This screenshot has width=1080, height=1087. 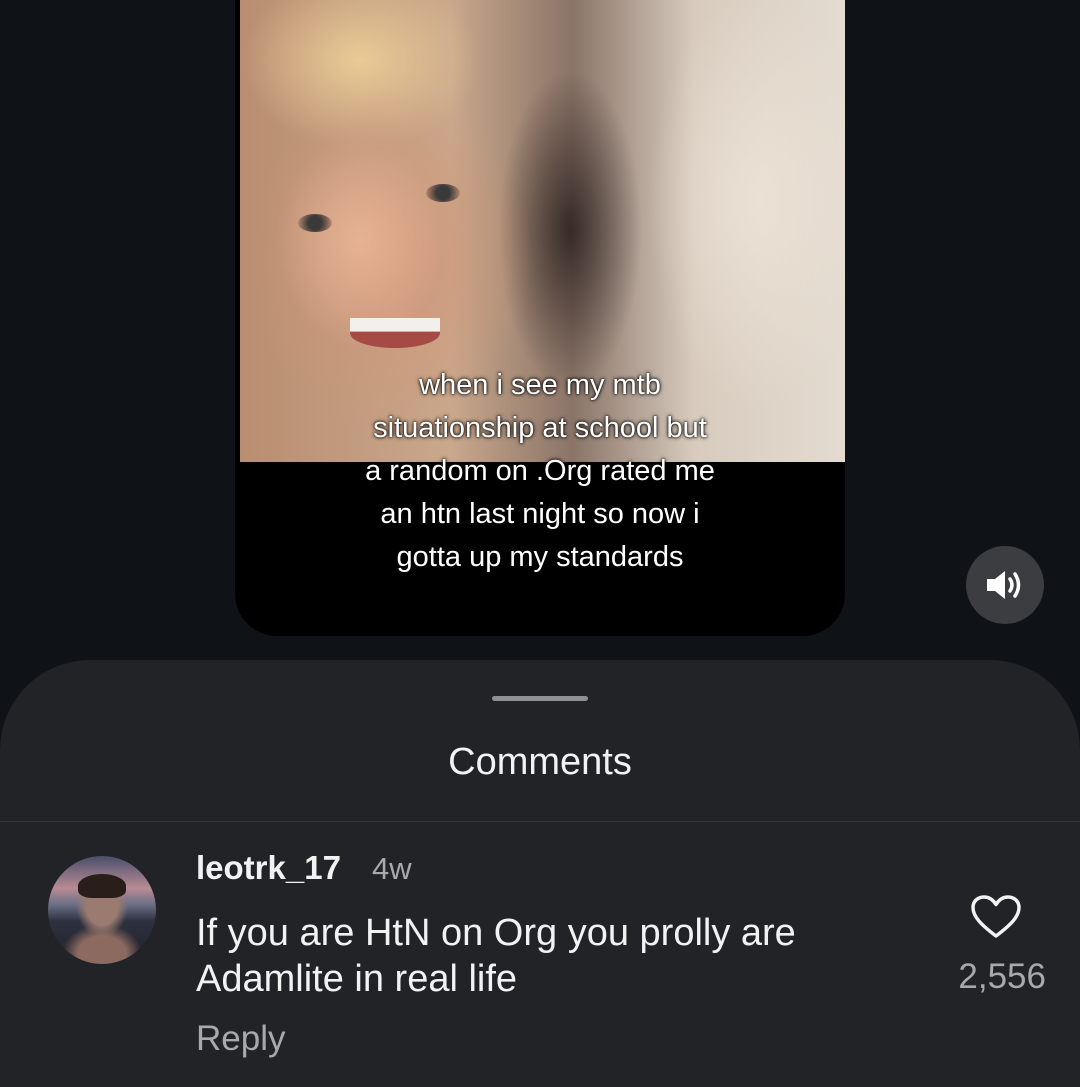 I want to click on like-button, so click(x=996, y=917).